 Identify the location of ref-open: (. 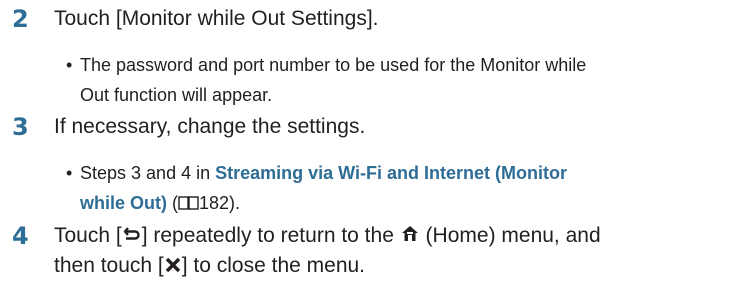
(172, 203).